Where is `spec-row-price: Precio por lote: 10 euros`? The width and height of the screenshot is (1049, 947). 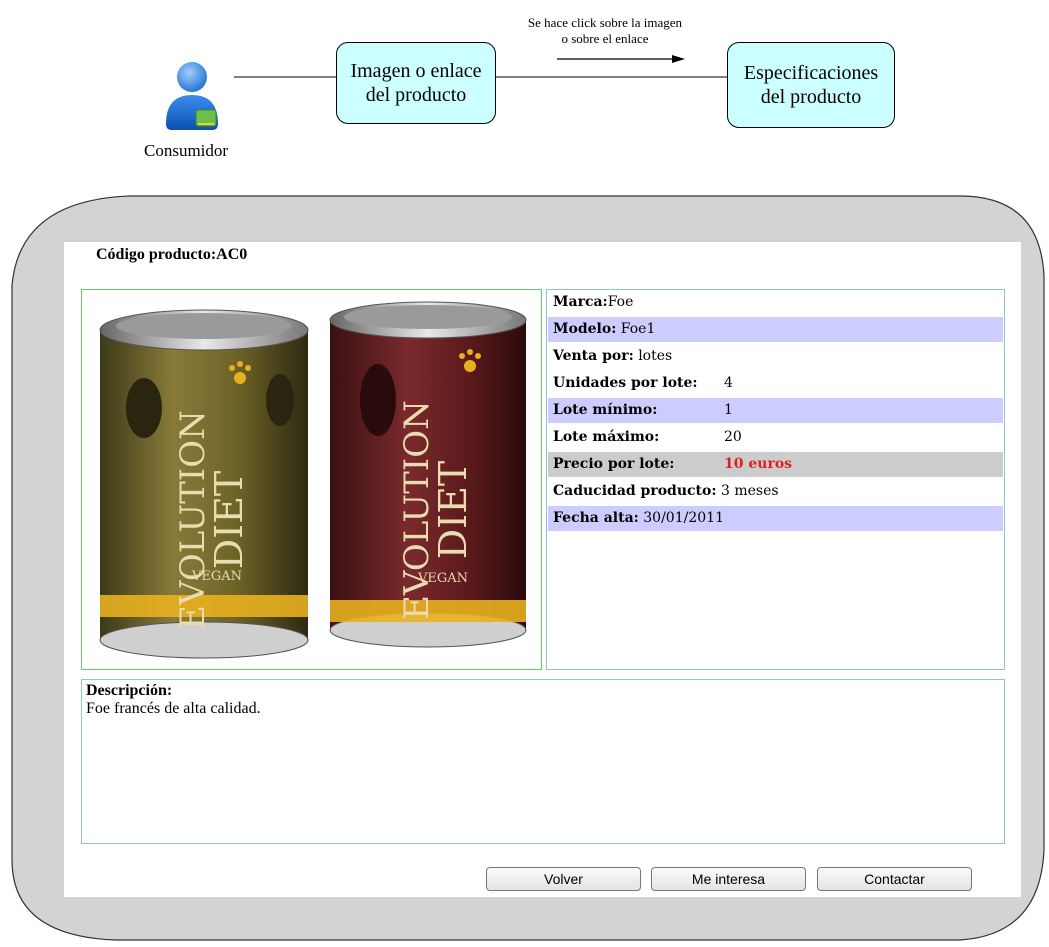
spec-row-price: Precio por lote: 10 euros is located at coordinates (775, 464).